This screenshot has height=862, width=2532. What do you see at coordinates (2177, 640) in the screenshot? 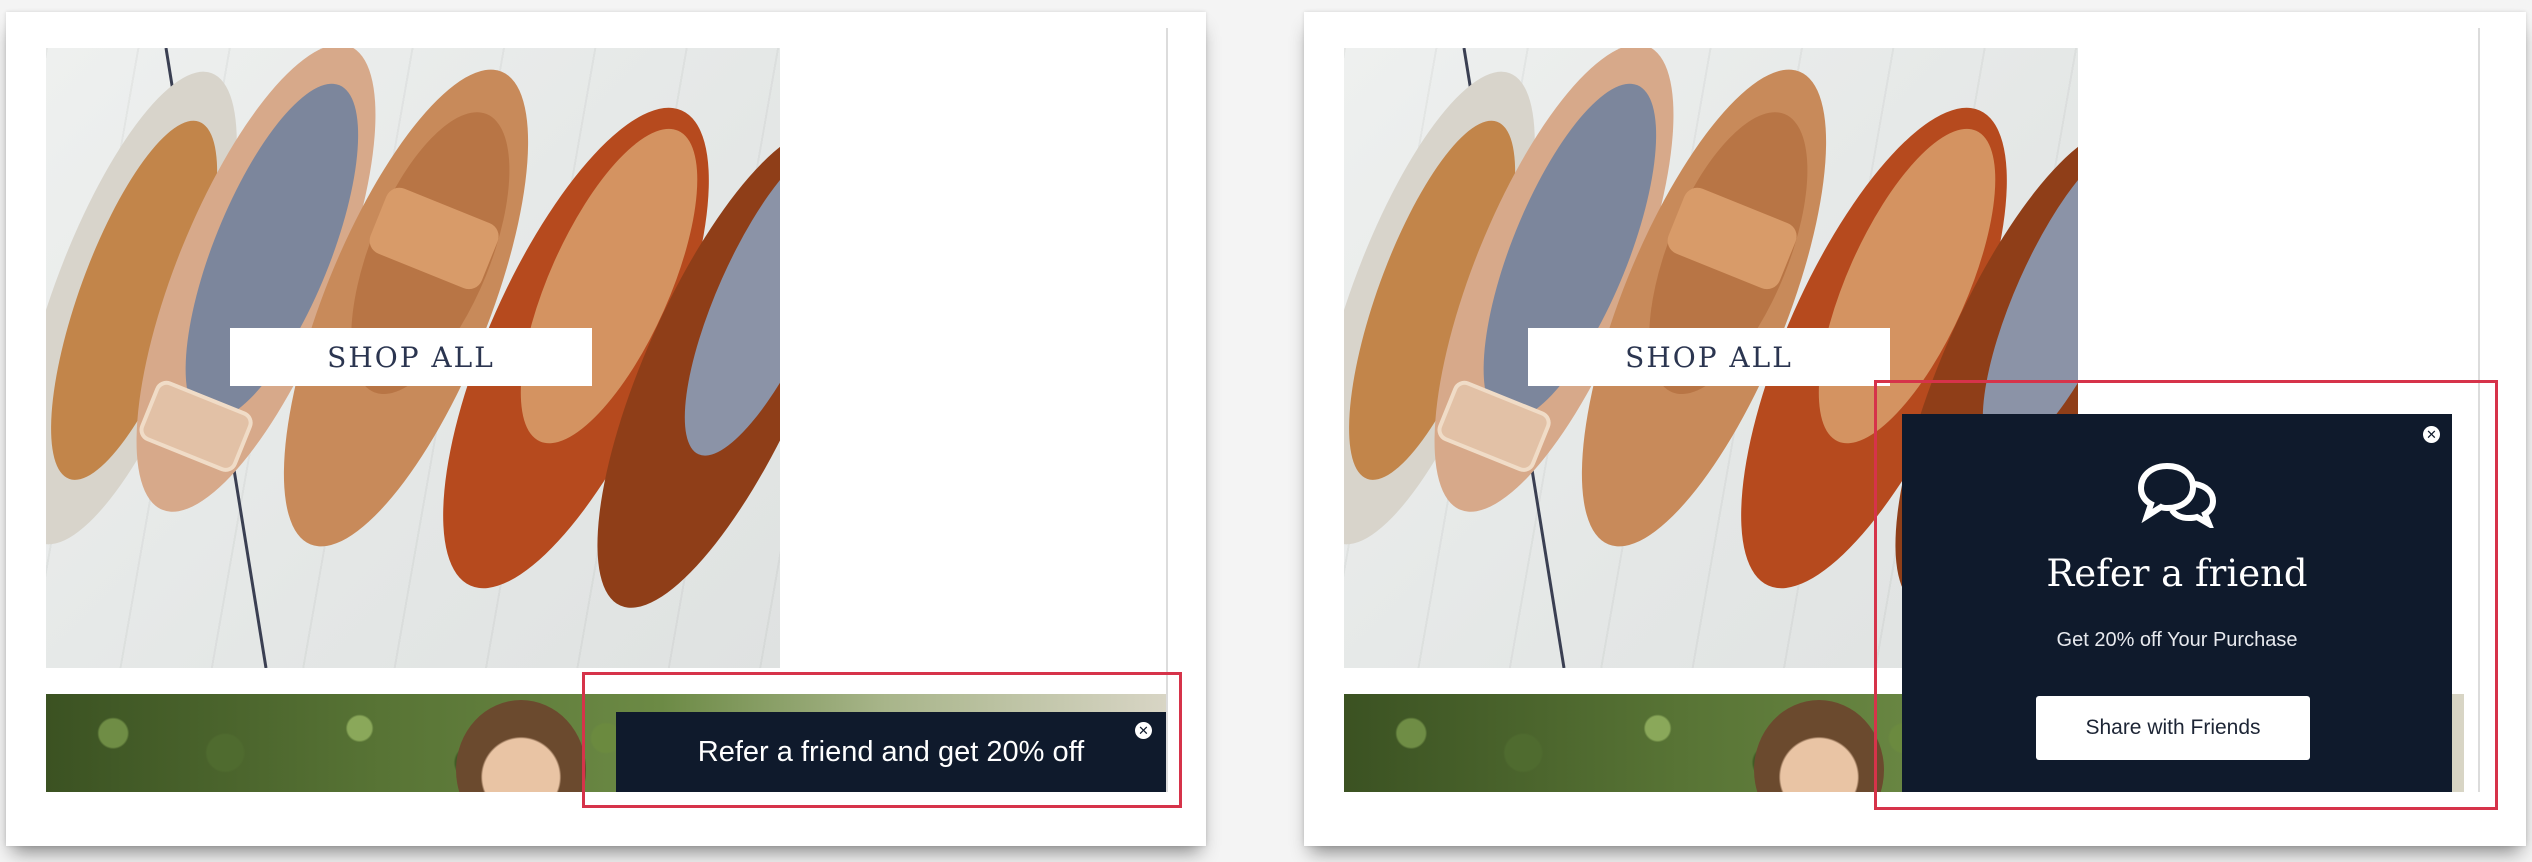
I see `popup-subtitle: Get 20% off Your Purchase` at bounding box center [2177, 640].